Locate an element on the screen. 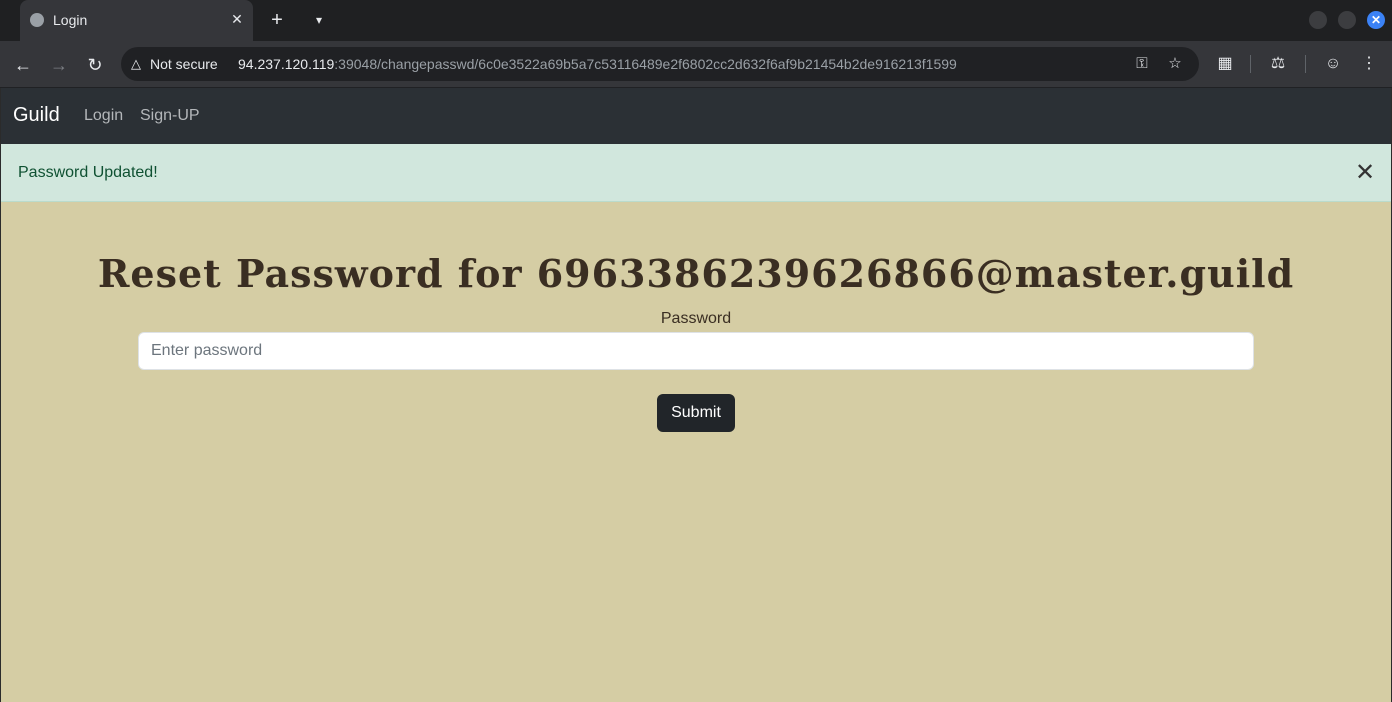  nav-link-signup: Sign-UP is located at coordinates (170, 116).